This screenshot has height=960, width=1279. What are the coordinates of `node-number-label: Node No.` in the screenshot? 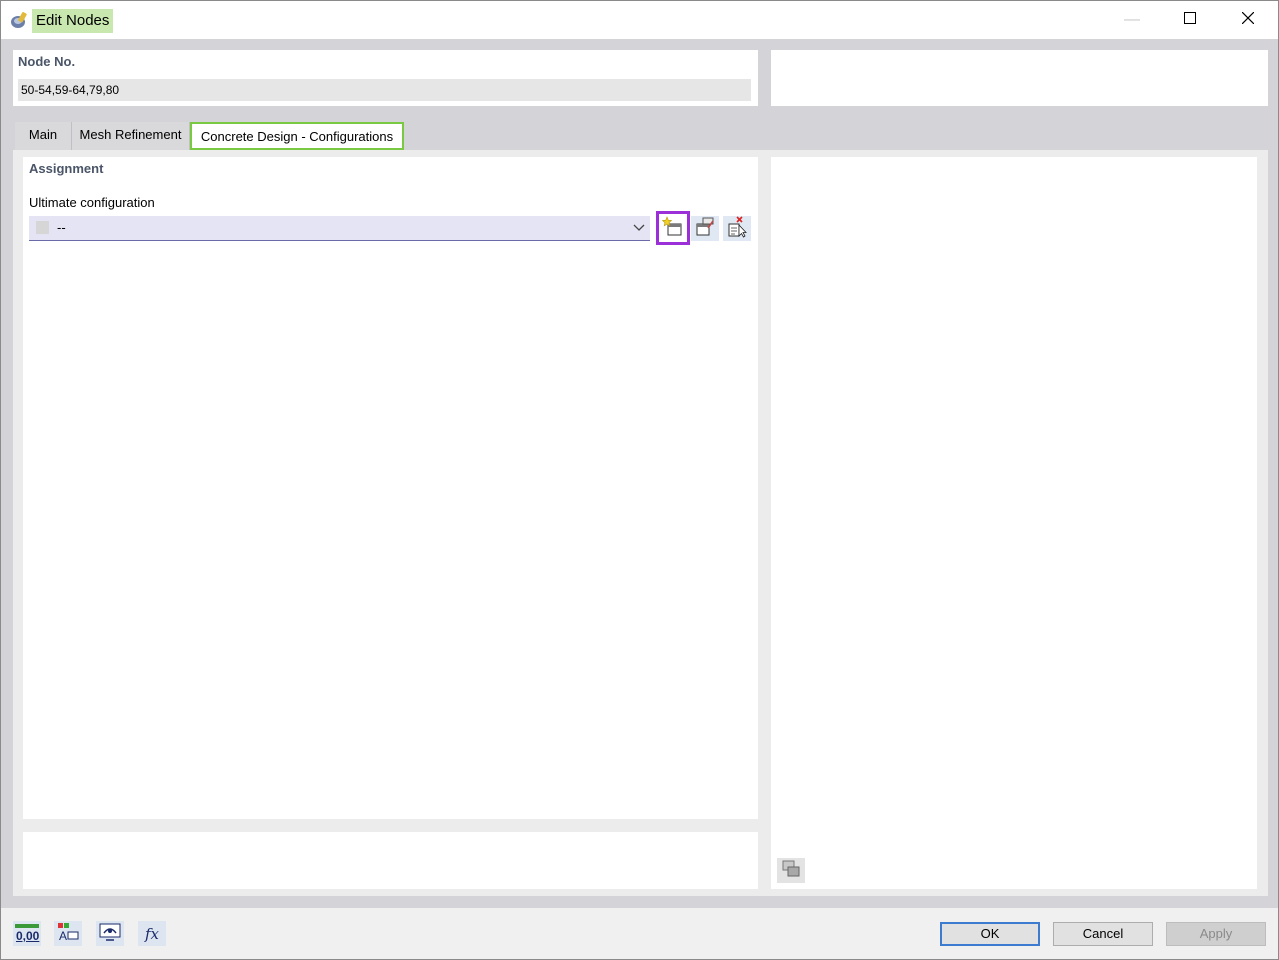 It's located at (47, 61).